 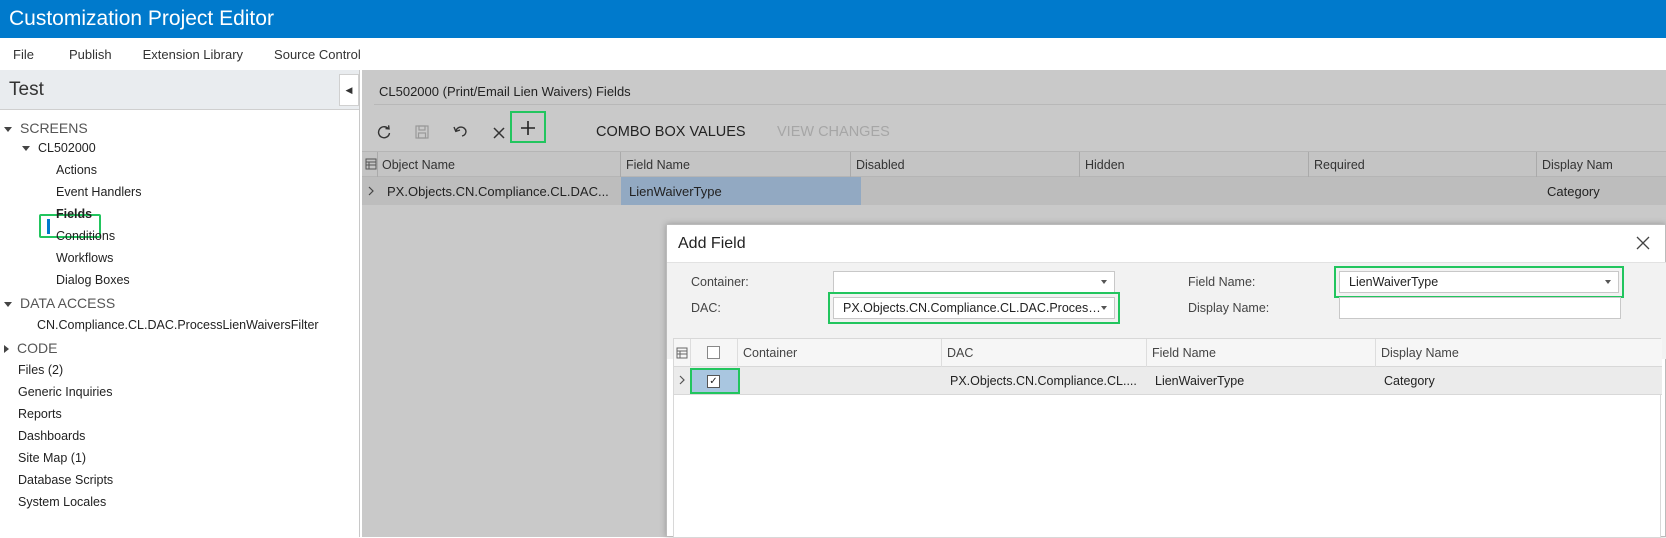 I want to click on col-required: Required, so click(x=1339, y=165).